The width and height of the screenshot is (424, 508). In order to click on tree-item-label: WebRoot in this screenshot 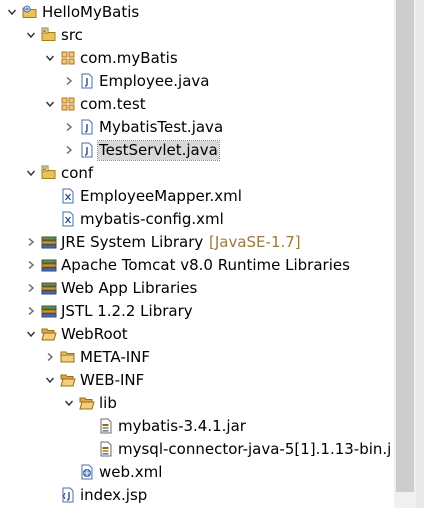, I will do `click(94, 334)`.